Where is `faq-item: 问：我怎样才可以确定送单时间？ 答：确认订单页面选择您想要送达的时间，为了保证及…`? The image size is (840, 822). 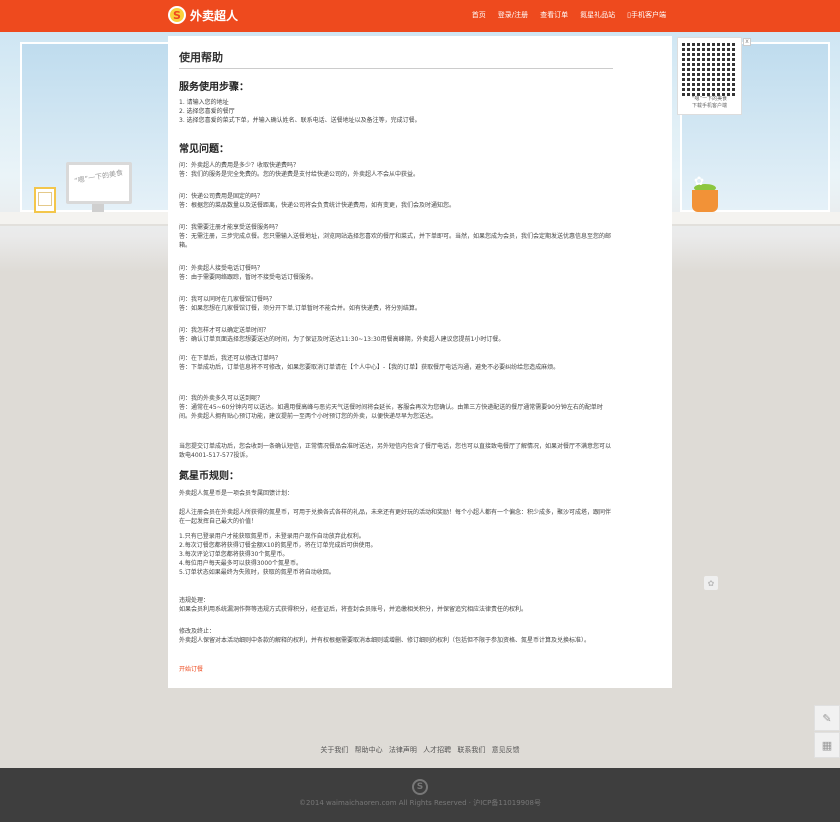
faq-item: 问：我怎样才可以确定送单时间？ 答：确认订单页面选择您想要送达的时间，为了保证及… is located at coordinates (342, 335).